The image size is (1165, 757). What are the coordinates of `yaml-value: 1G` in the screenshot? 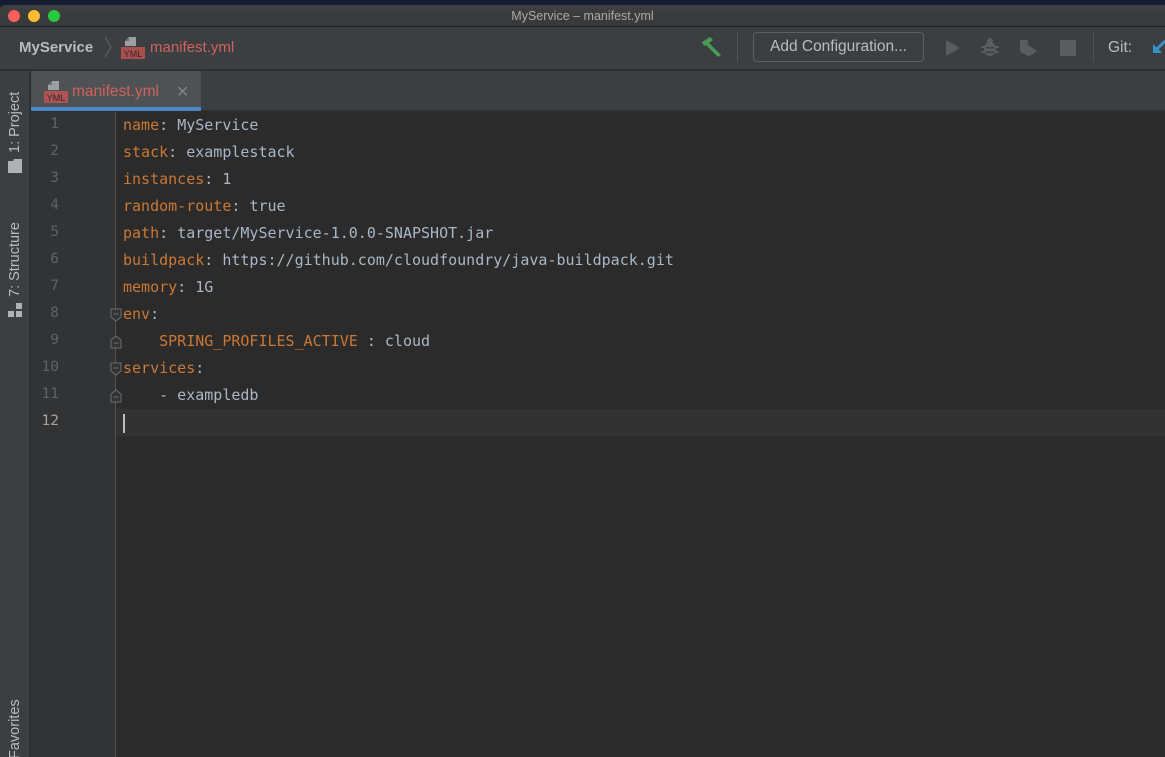 It's located at (204, 287).